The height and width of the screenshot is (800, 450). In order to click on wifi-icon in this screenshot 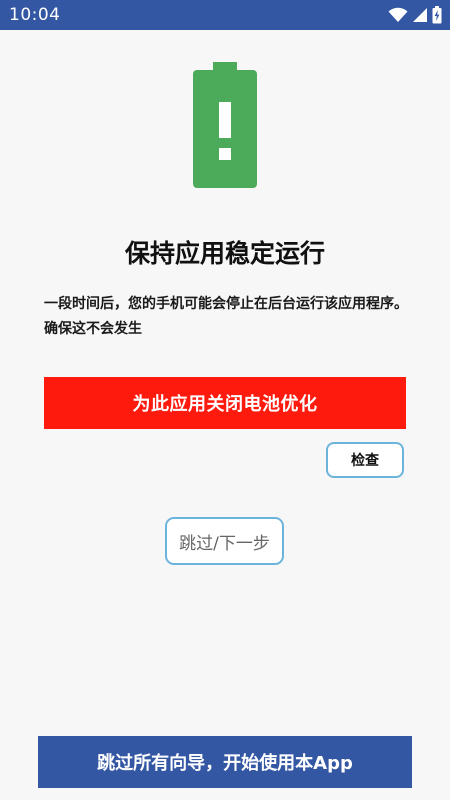, I will do `click(398, 15)`.